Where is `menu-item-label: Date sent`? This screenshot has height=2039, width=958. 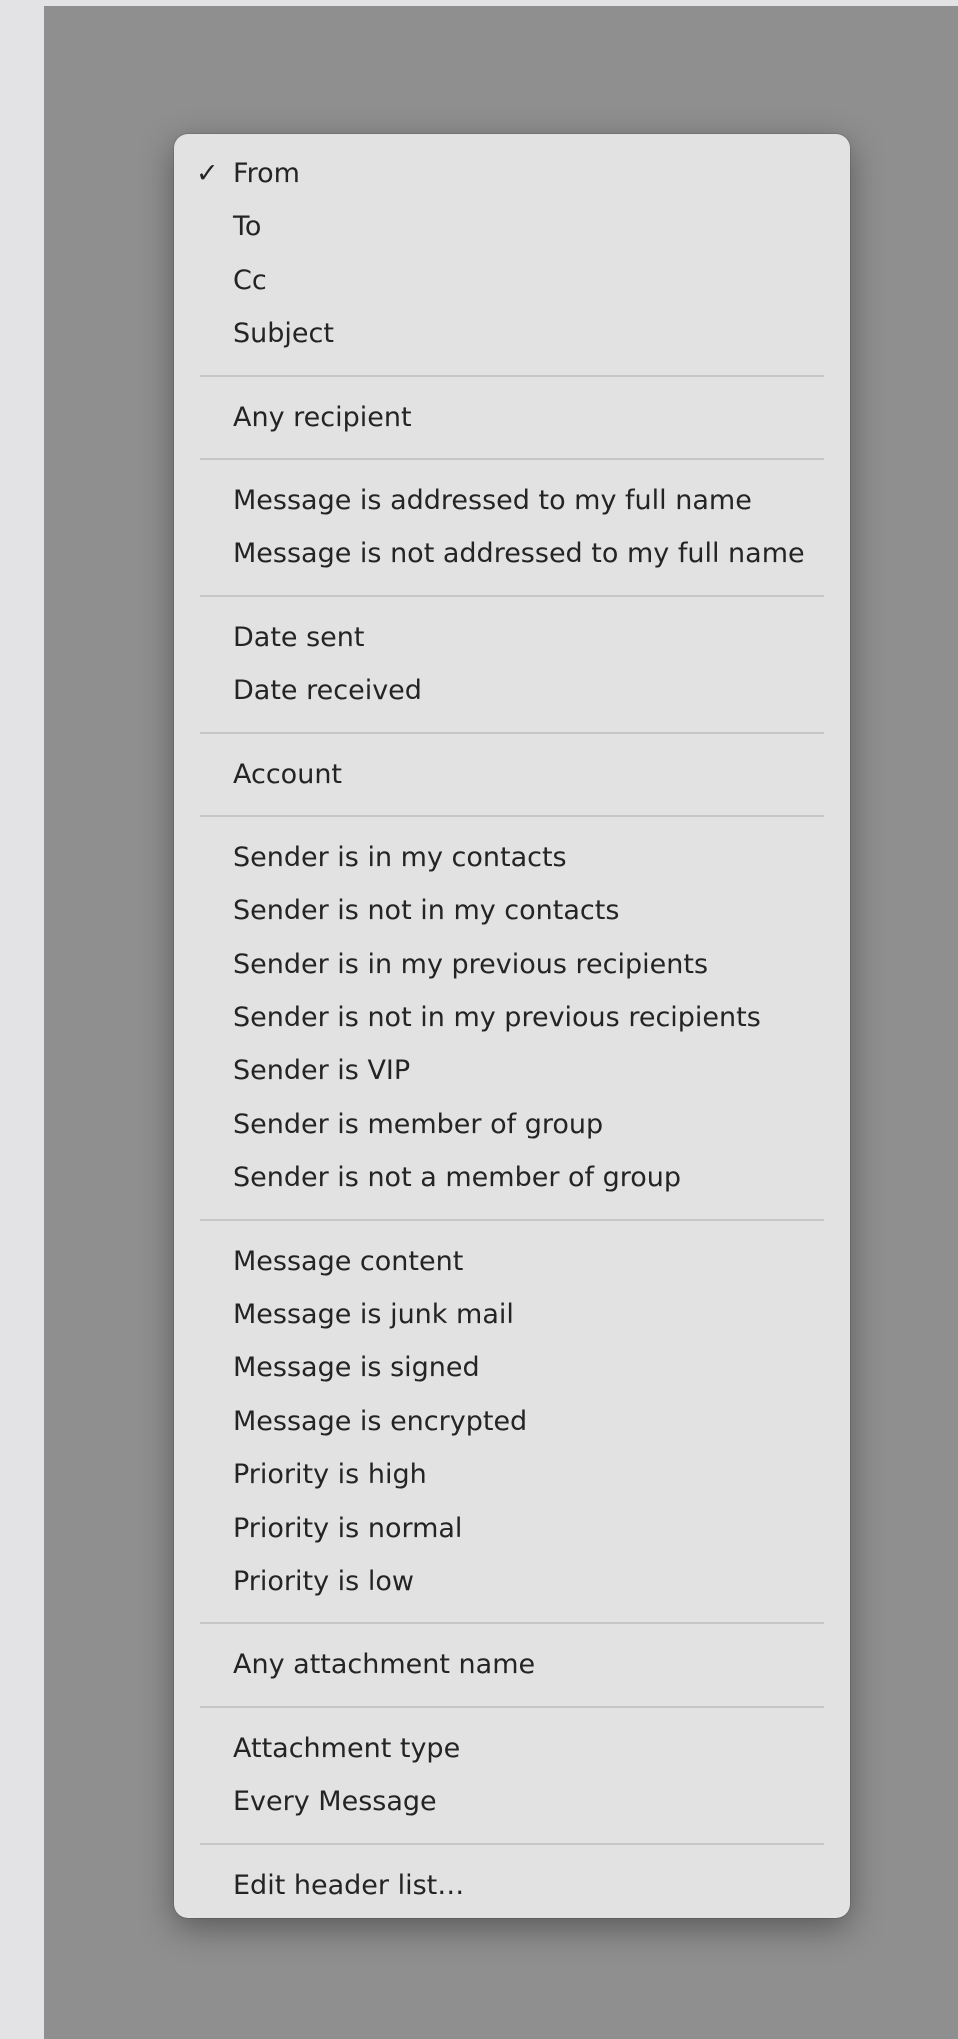
menu-item-label: Date sent is located at coordinates (299, 637).